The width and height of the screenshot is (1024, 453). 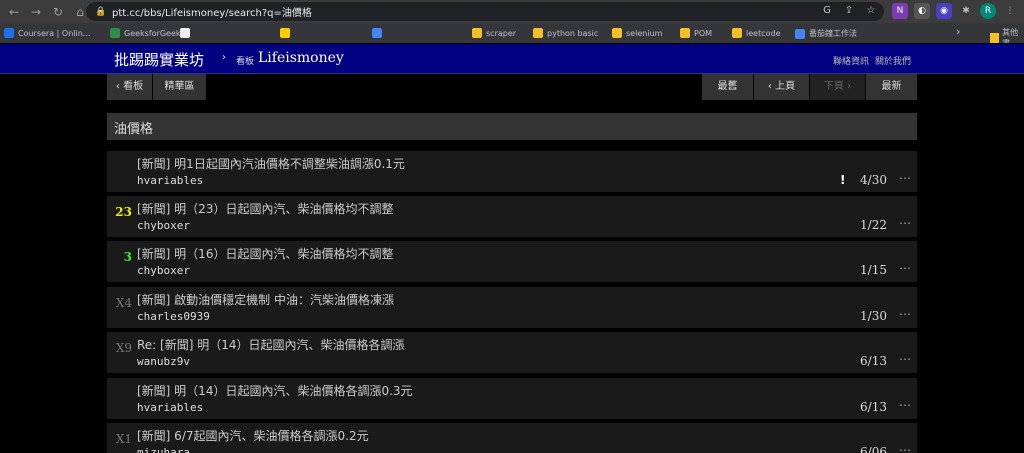 What do you see at coordinates (130, 87) in the screenshot?
I see `back-to-board-button: ‹ 看板` at bounding box center [130, 87].